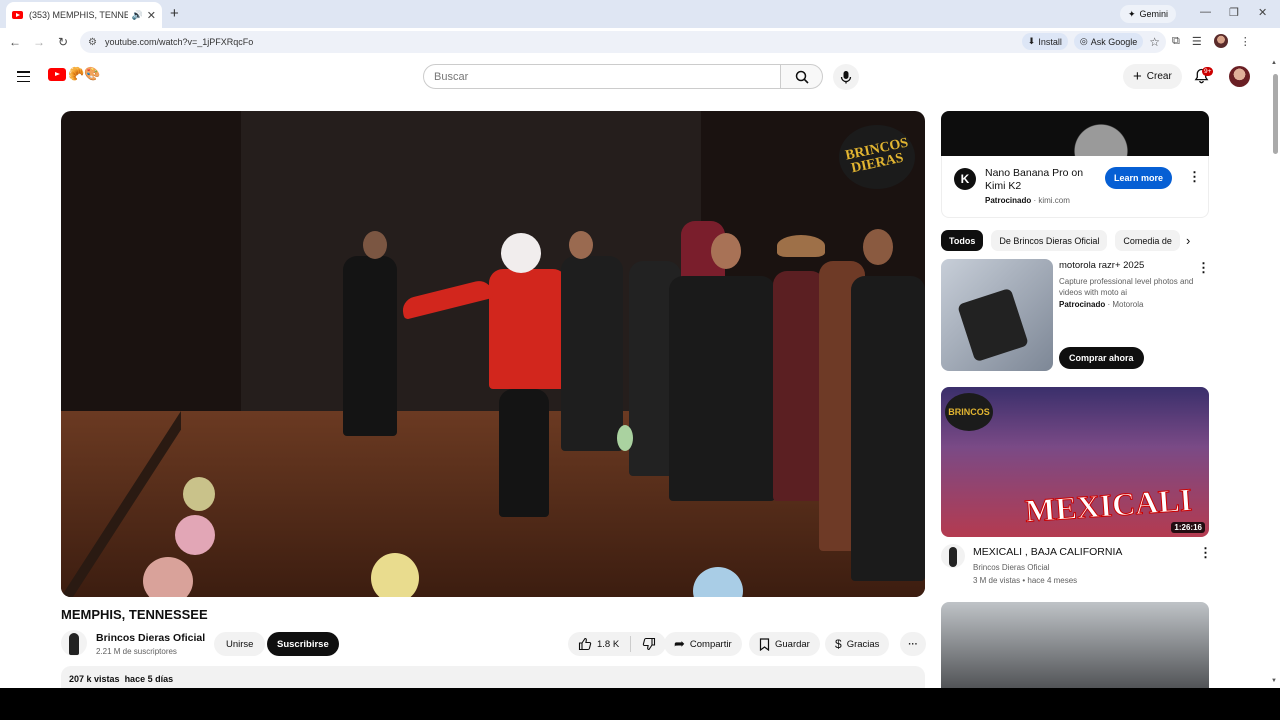  I want to click on chip-comedy: Comedia de, so click(1147, 240).